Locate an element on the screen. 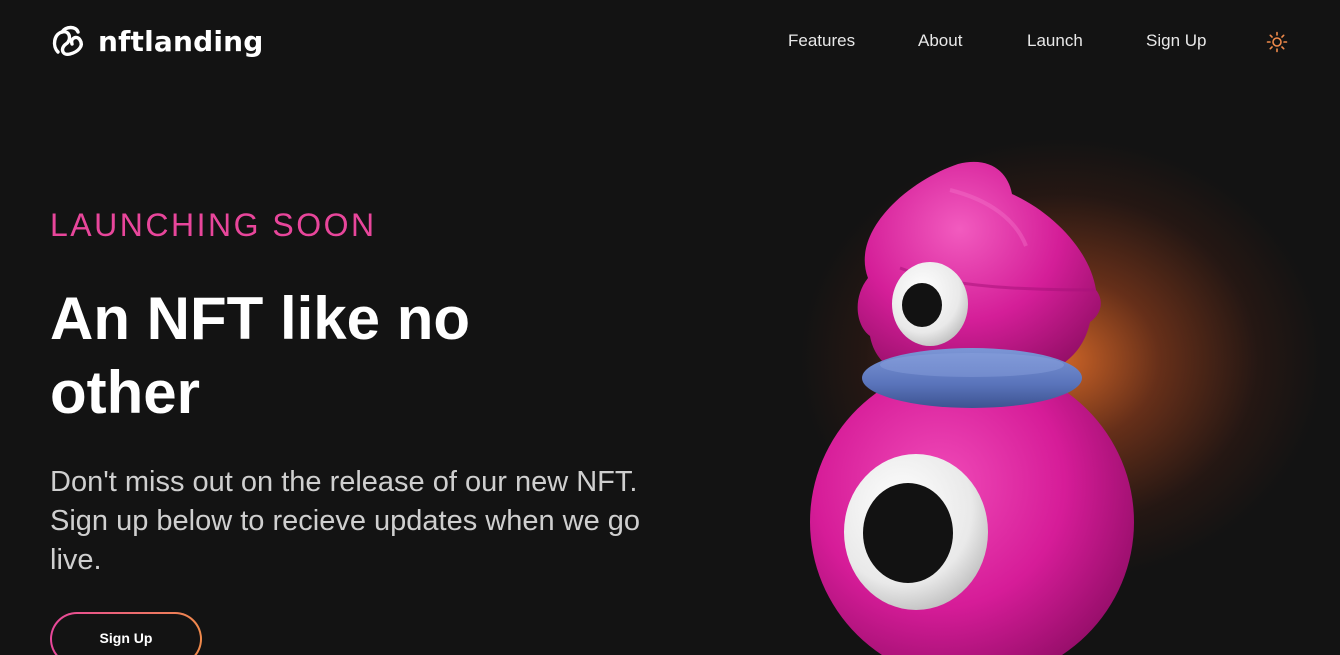 The image size is (1340, 655). nav-features: Features is located at coordinates (821, 41).